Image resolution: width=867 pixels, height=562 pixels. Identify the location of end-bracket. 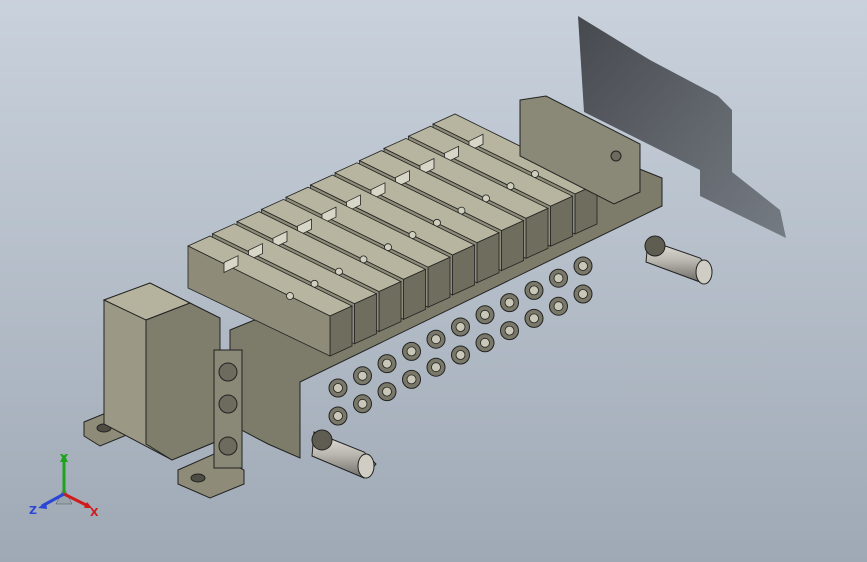
(164, 390).